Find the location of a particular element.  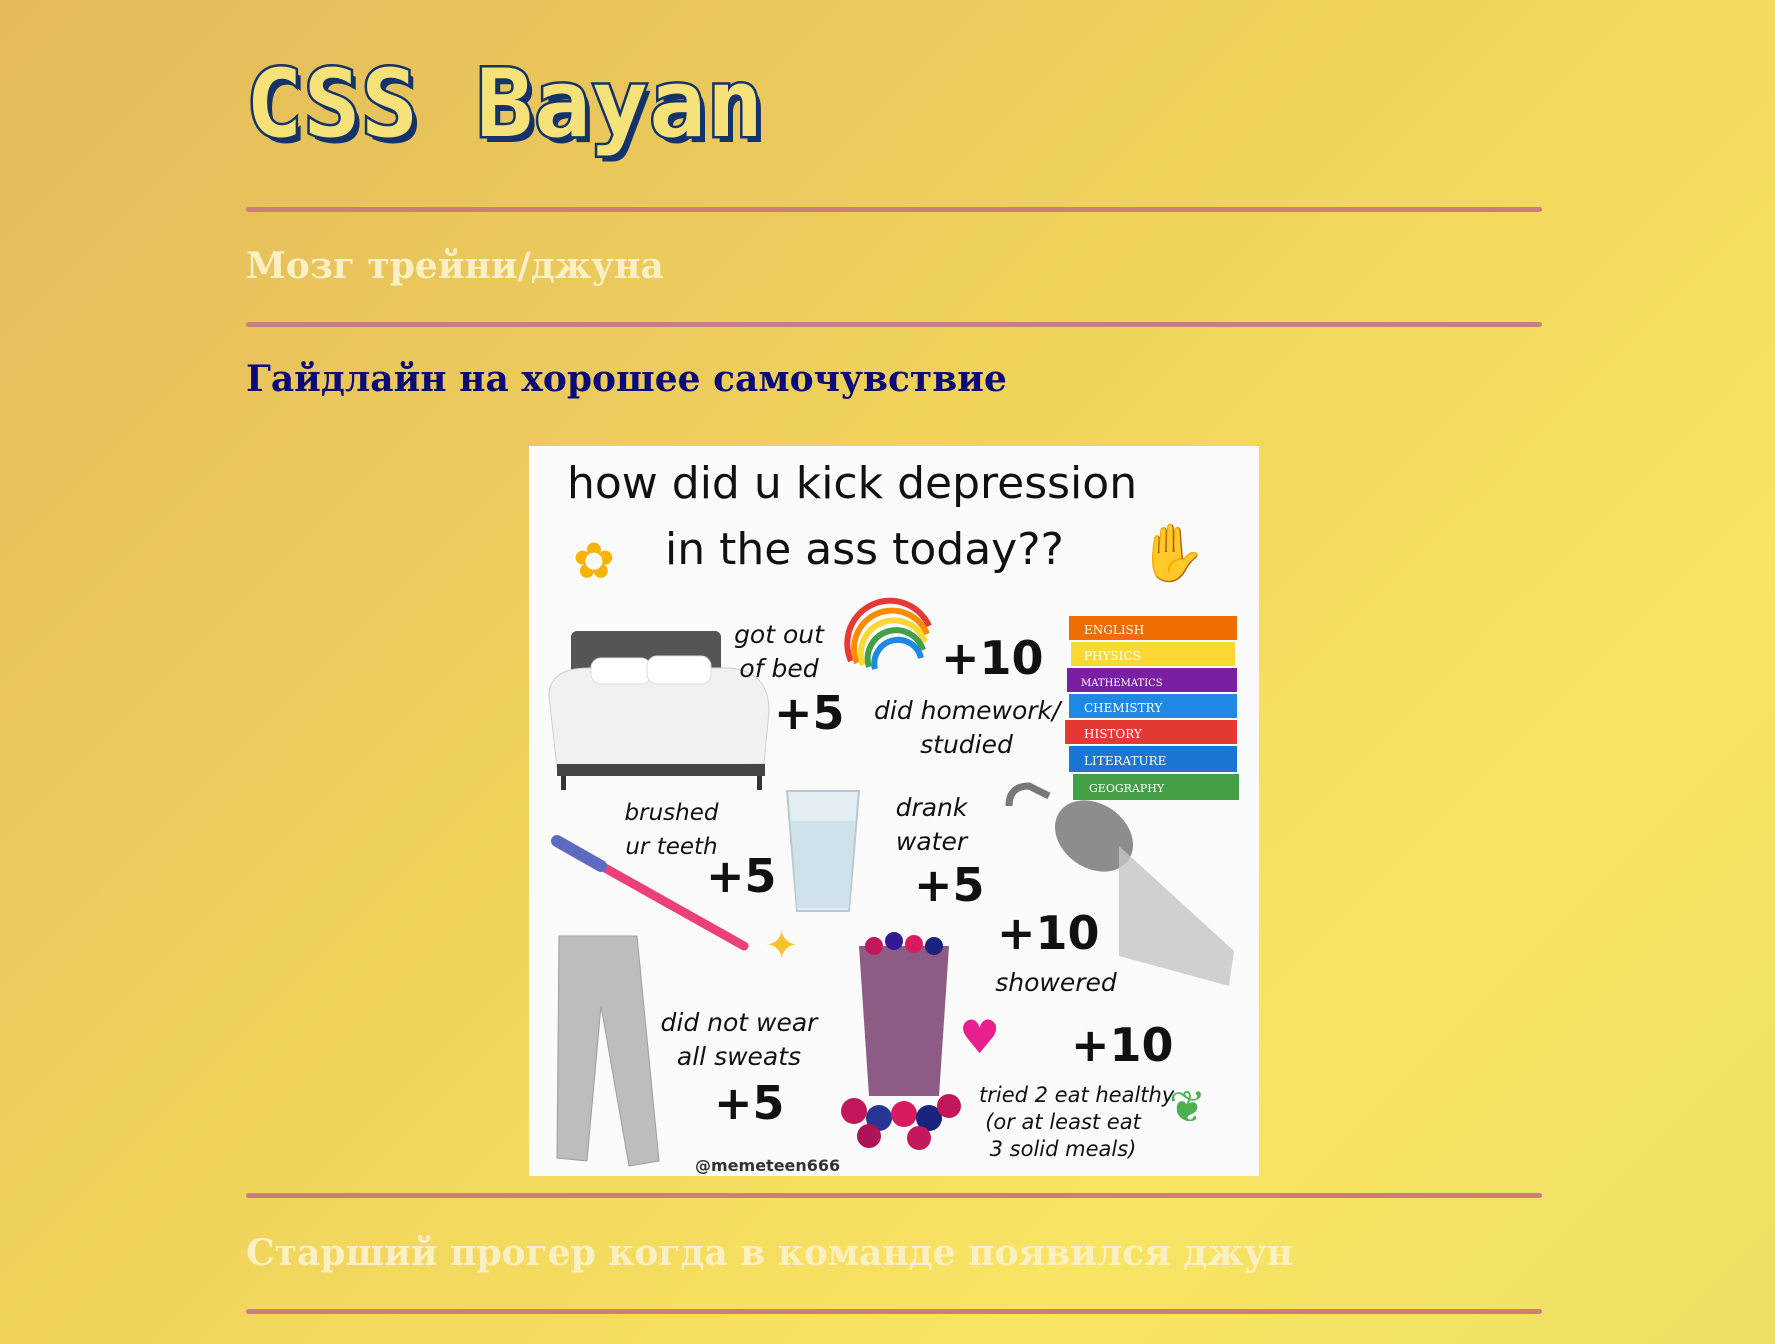

caption-homework: did homework/studied is located at coordinates (967, 727).